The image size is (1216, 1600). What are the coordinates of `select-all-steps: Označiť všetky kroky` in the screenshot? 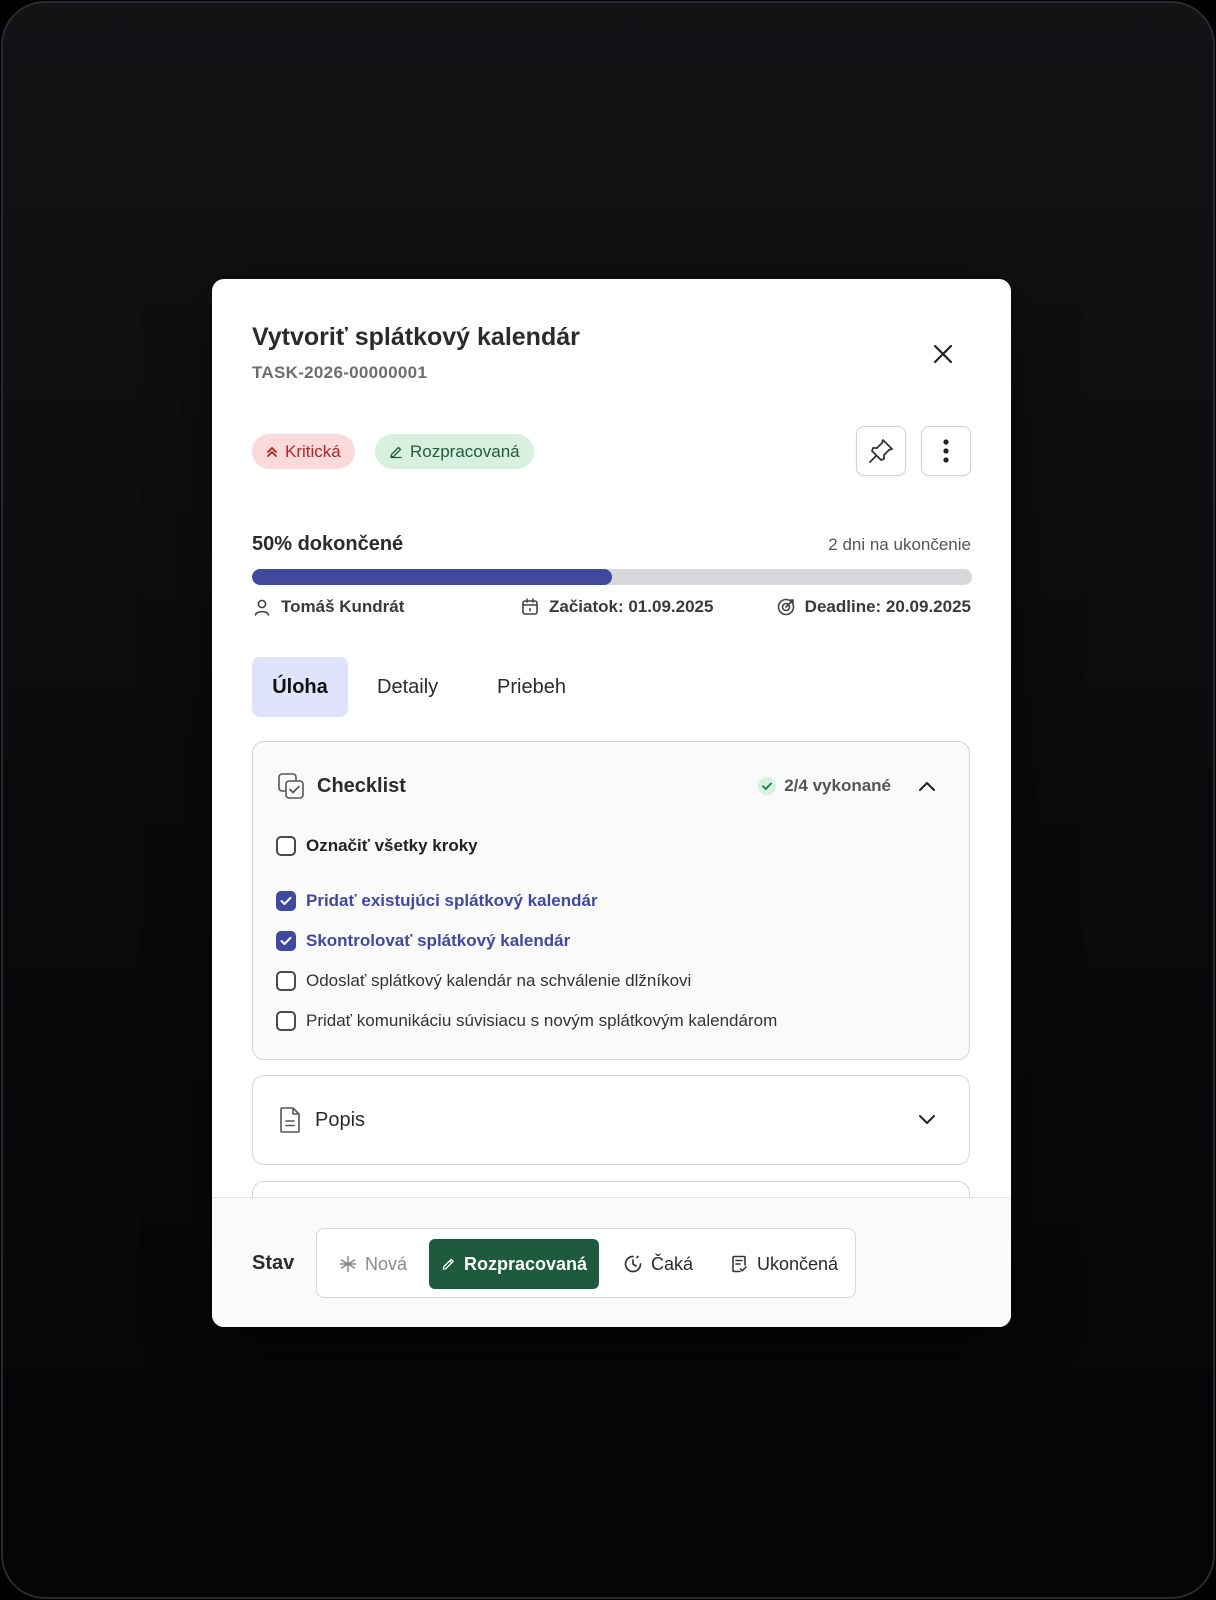 It's located at (377, 846).